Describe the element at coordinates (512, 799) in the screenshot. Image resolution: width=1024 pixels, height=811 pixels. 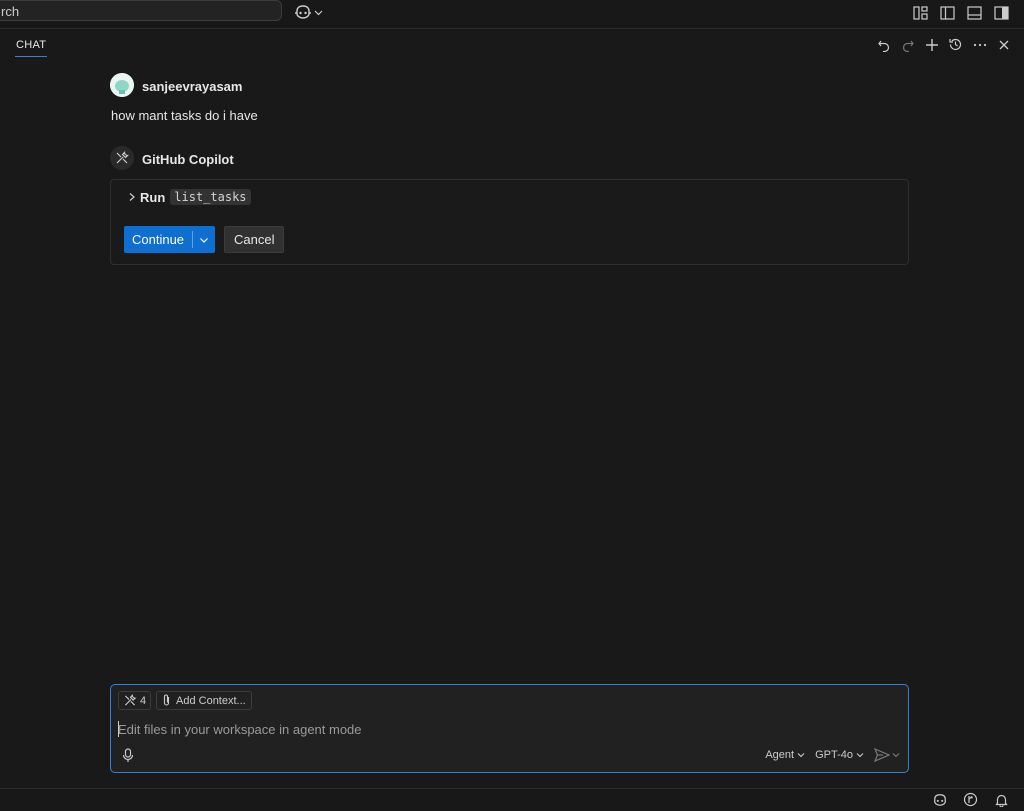
I see `status-bar` at that location.